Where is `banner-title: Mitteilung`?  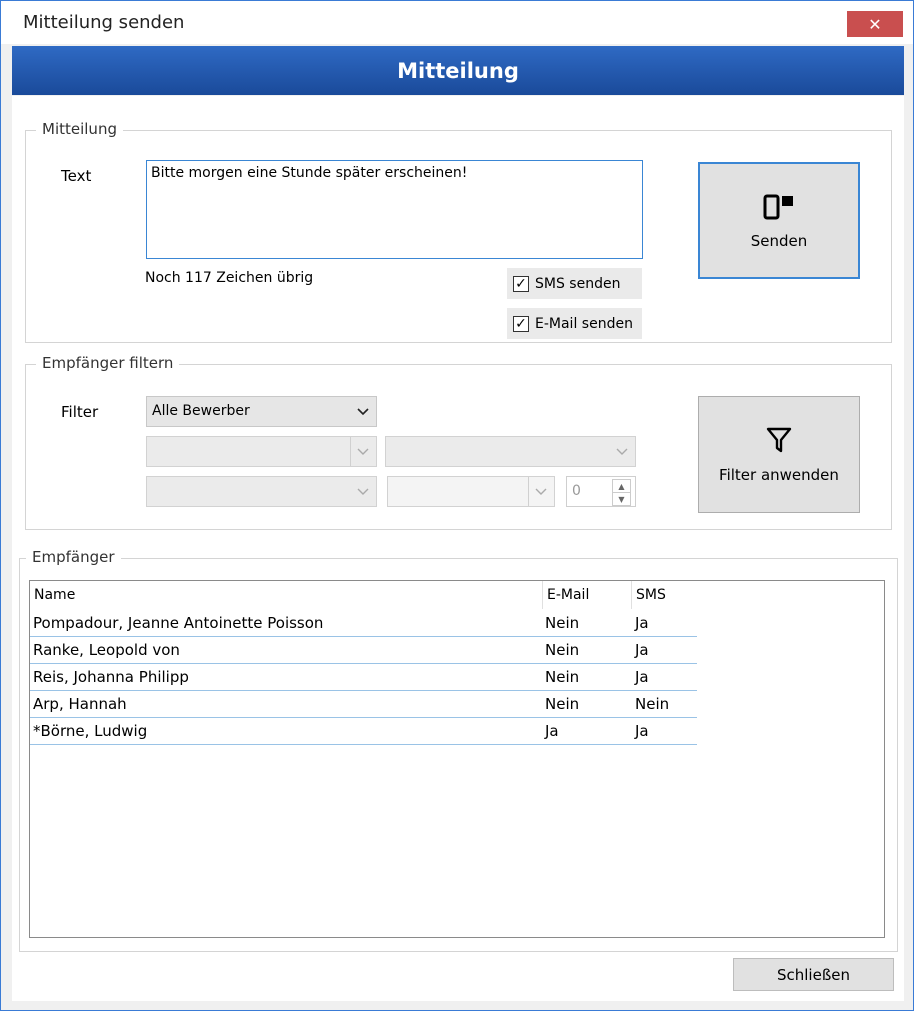 banner-title: Mitteilung is located at coordinates (458, 70).